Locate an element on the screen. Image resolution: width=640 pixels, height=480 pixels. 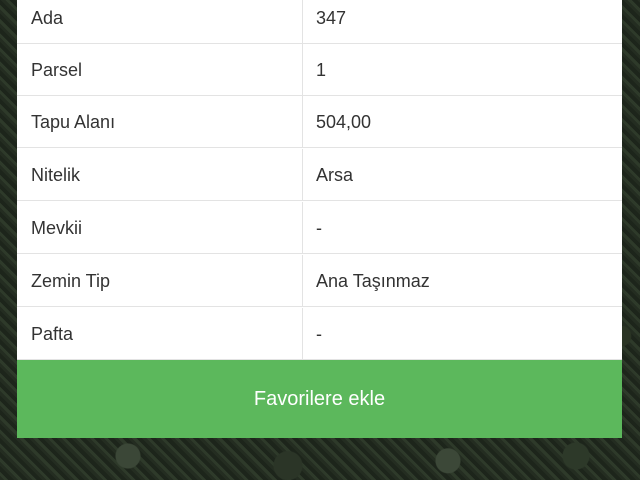
detail-label: Ada is located at coordinates (160, 22).